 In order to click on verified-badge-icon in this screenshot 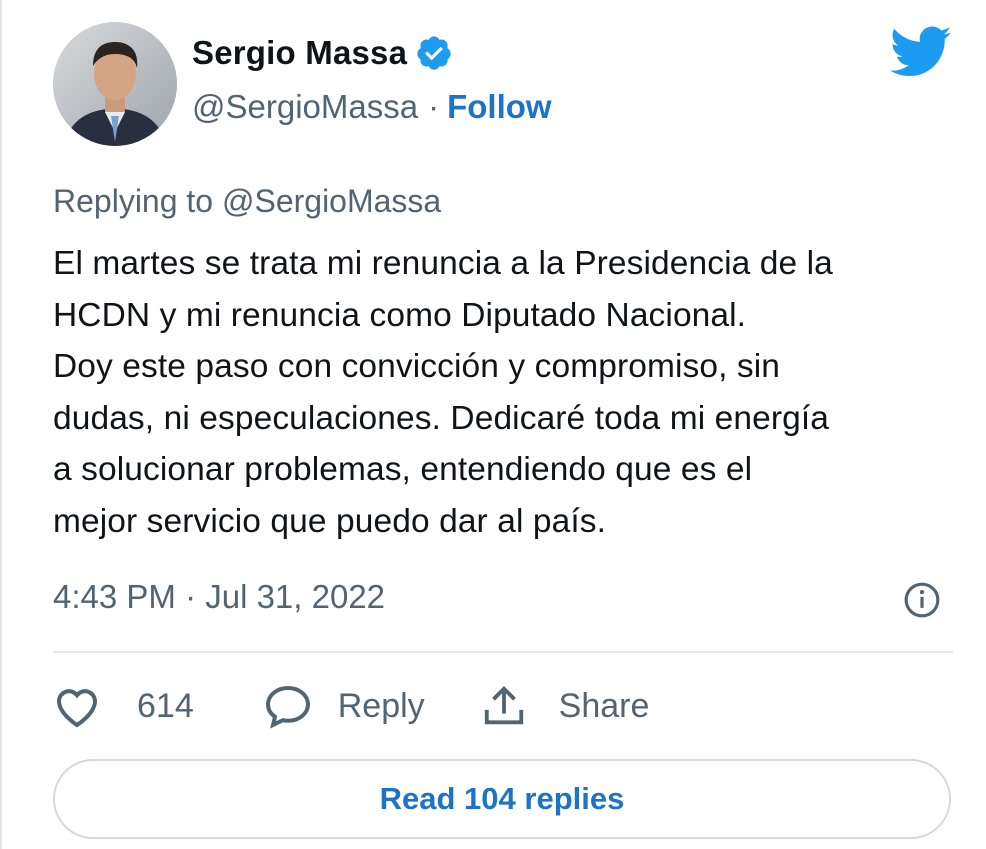, I will do `click(434, 53)`.